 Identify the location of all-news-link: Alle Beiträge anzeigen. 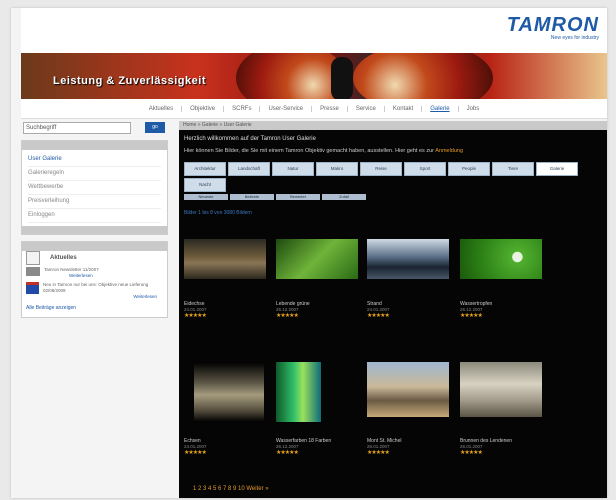
(94, 309).